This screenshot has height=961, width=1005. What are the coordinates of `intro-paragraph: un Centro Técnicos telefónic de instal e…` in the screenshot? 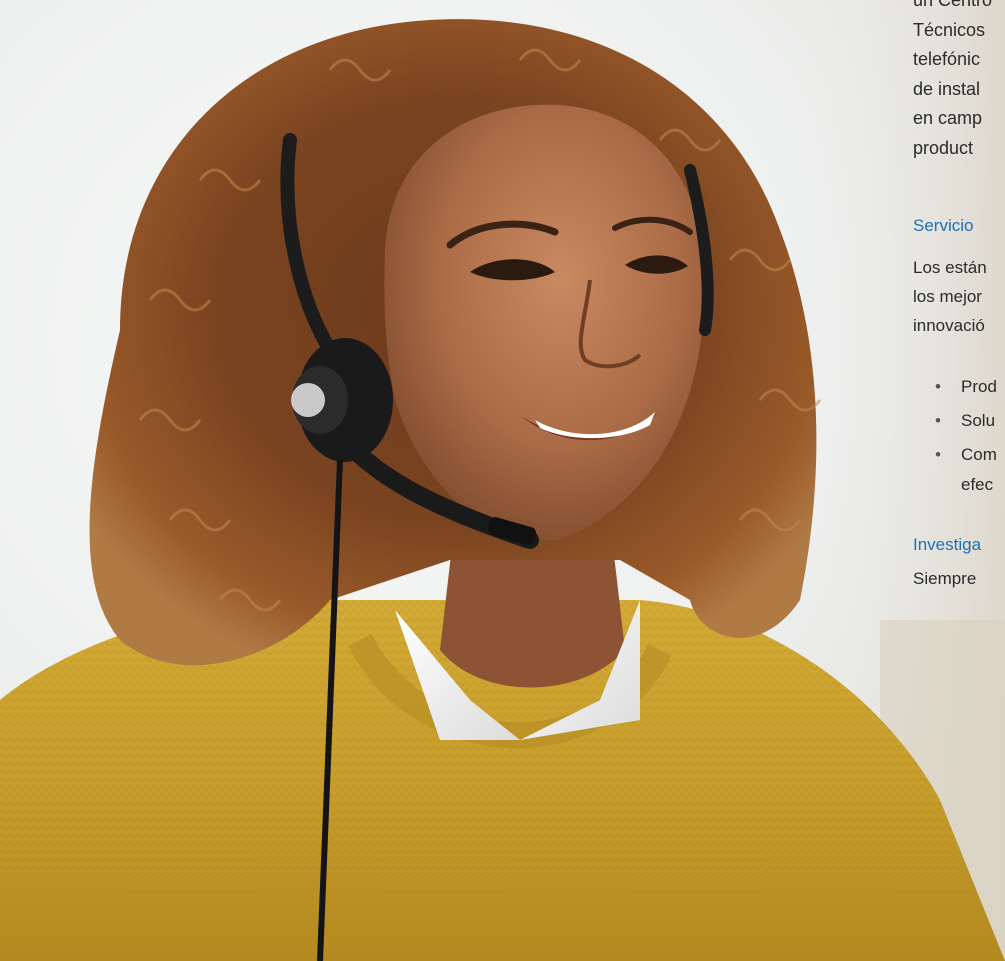 It's located at (952, 81).